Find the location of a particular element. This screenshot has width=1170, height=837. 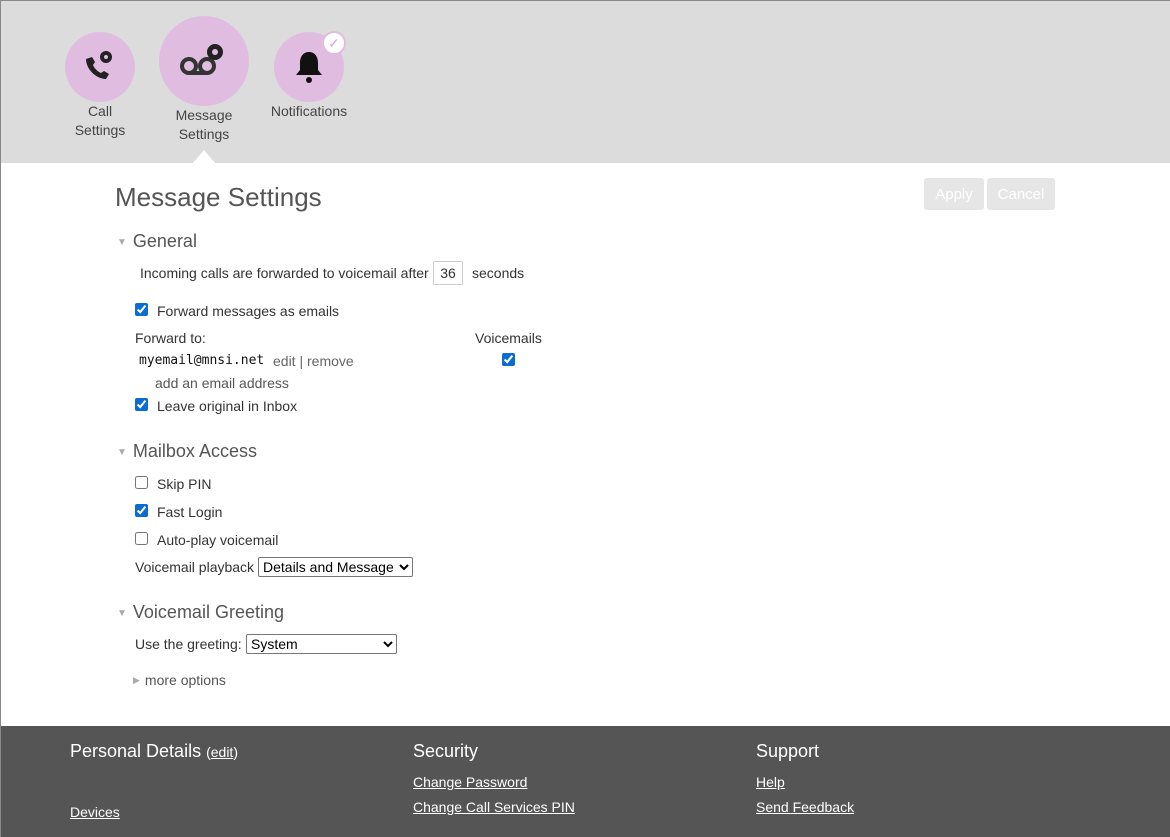

change-pin-link: Change Call Services PIN is located at coordinates (494, 807).